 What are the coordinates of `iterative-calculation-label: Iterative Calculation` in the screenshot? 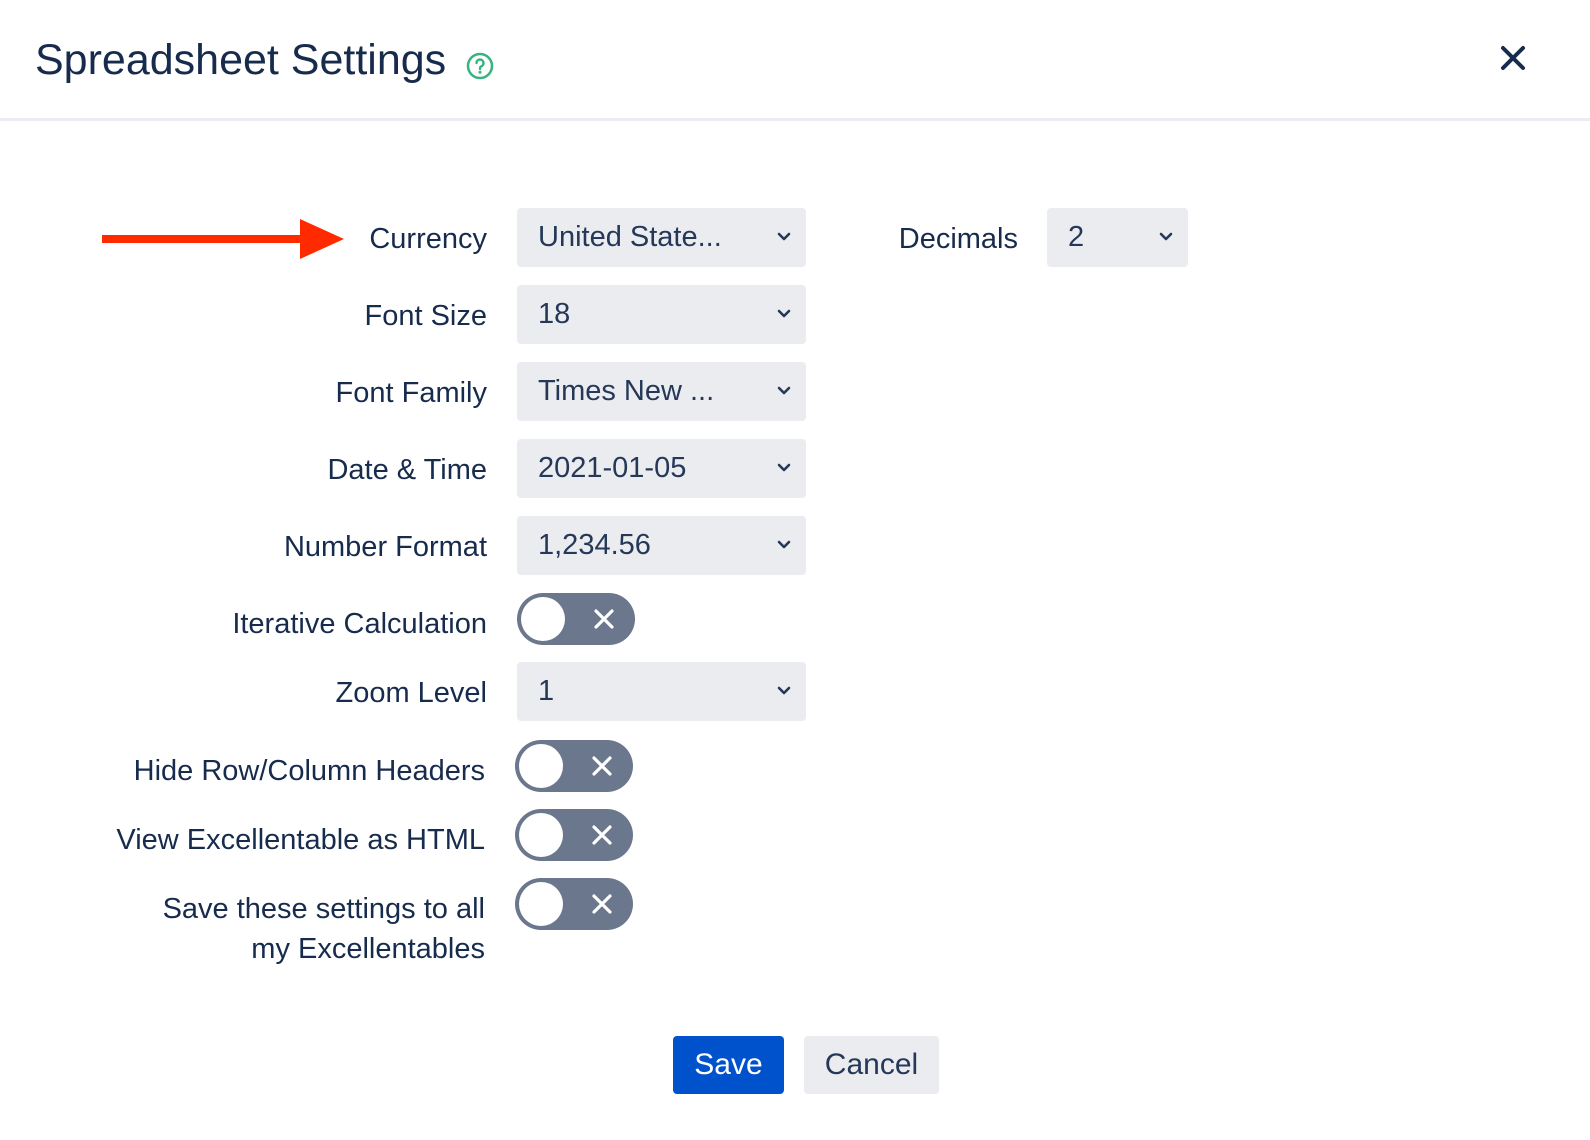 It's located at (359, 624).